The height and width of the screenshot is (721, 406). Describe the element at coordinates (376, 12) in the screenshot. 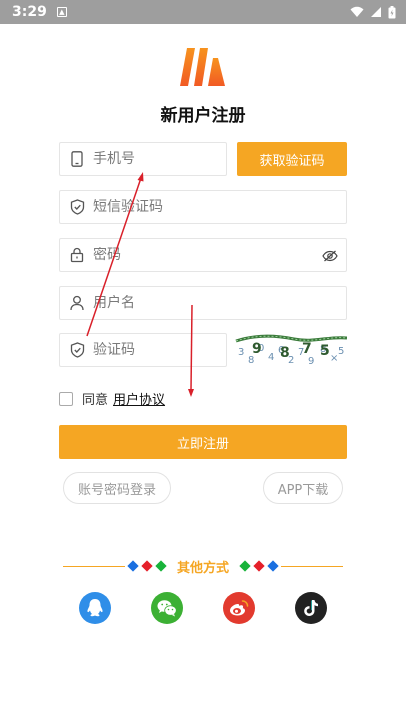

I see `signal-icon` at that location.